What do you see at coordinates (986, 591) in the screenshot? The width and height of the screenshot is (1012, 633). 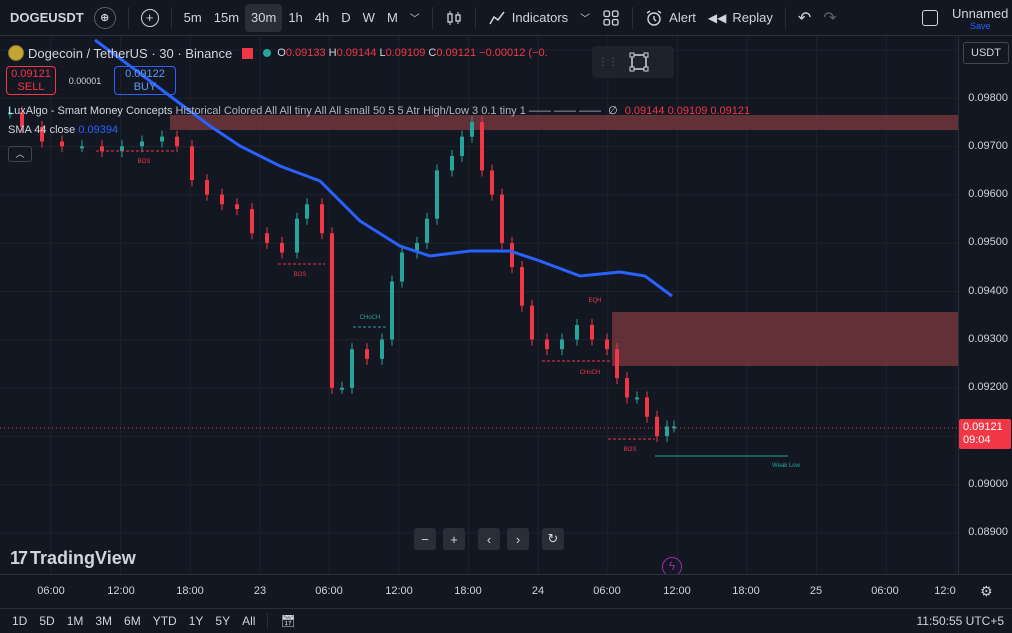 I see `axis-settings-icon: ⚙` at bounding box center [986, 591].